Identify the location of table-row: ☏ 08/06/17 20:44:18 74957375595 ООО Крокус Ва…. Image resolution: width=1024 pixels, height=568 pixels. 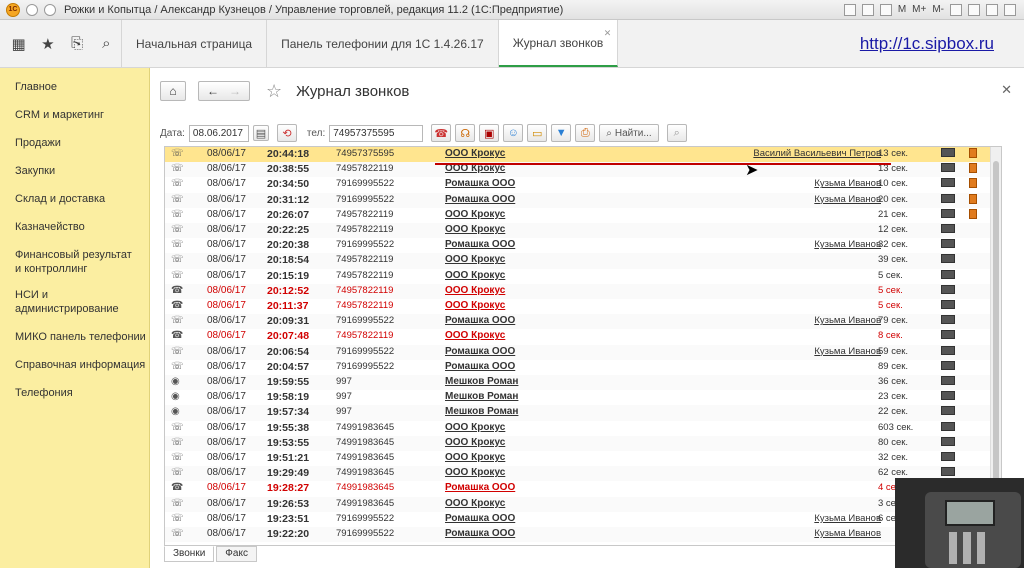
(578, 155).